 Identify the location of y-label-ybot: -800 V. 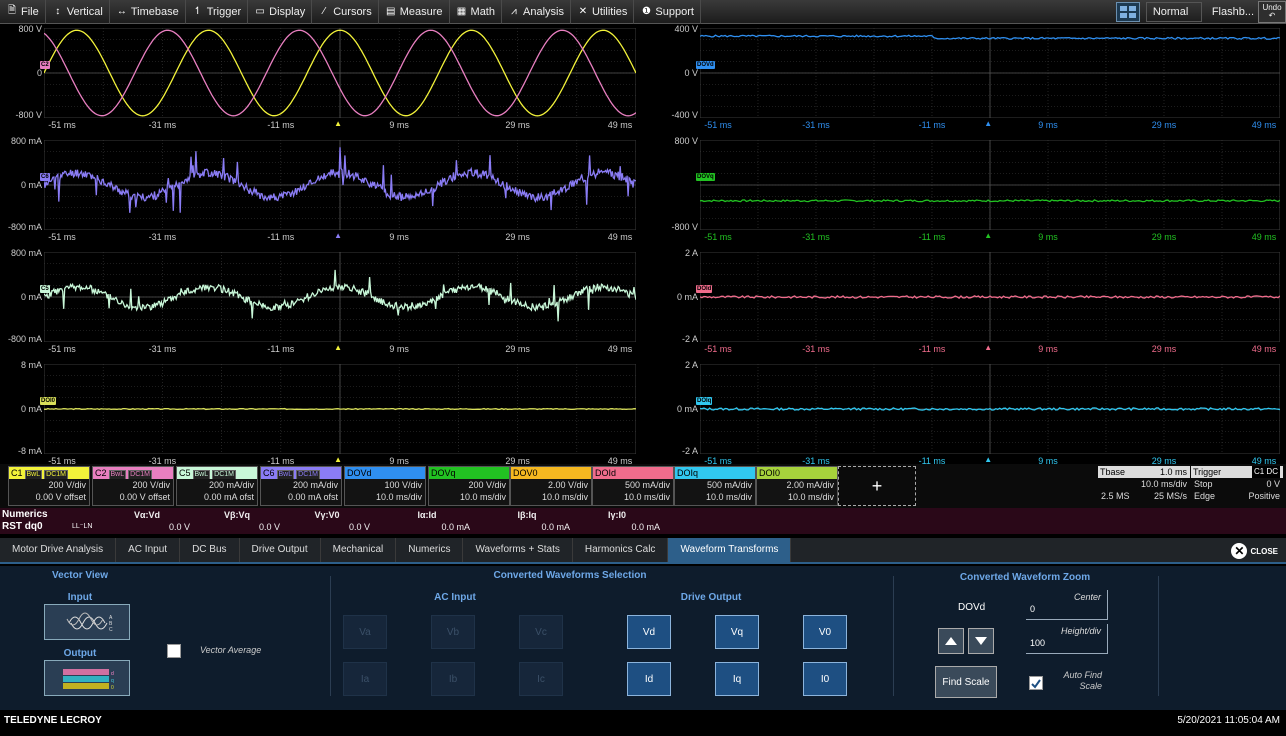
(28, 115).